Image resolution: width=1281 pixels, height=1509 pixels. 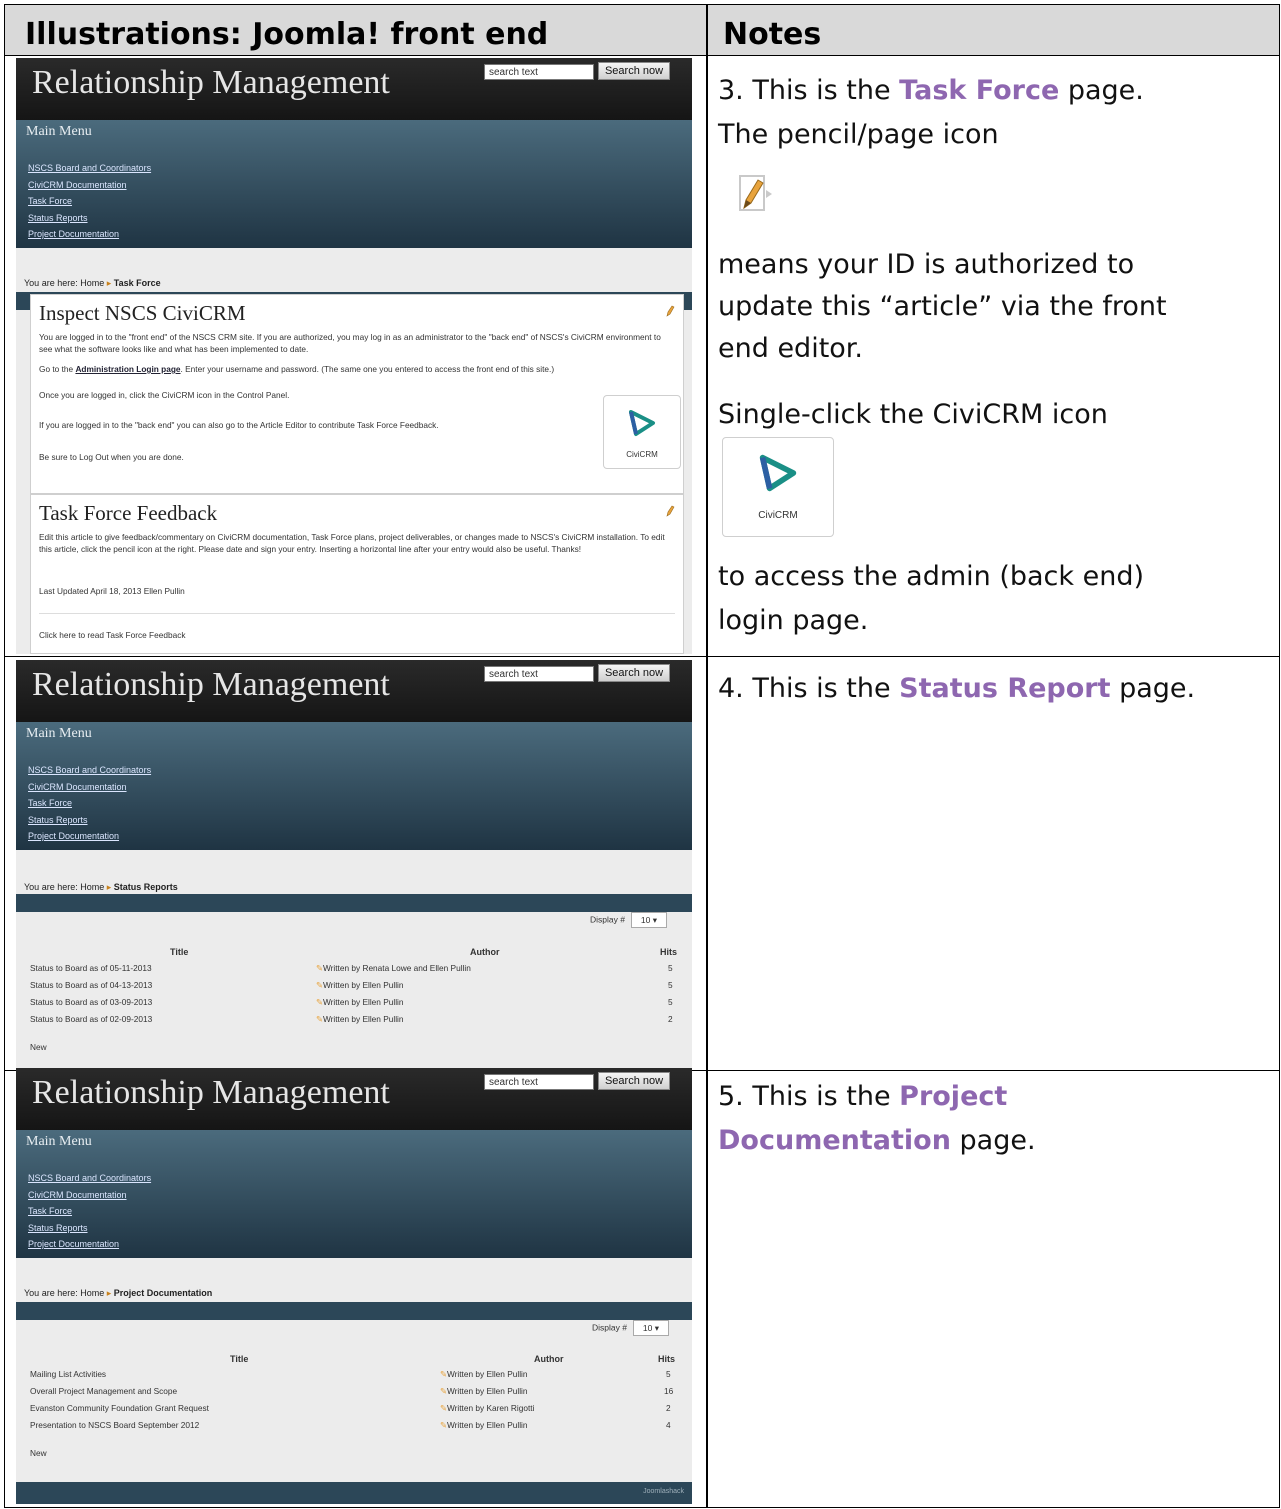 What do you see at coordinates (109, 887) in the screenshot?
I see `breadcrumb-arrow-icon: ▸` at bounding box center [109, 887].